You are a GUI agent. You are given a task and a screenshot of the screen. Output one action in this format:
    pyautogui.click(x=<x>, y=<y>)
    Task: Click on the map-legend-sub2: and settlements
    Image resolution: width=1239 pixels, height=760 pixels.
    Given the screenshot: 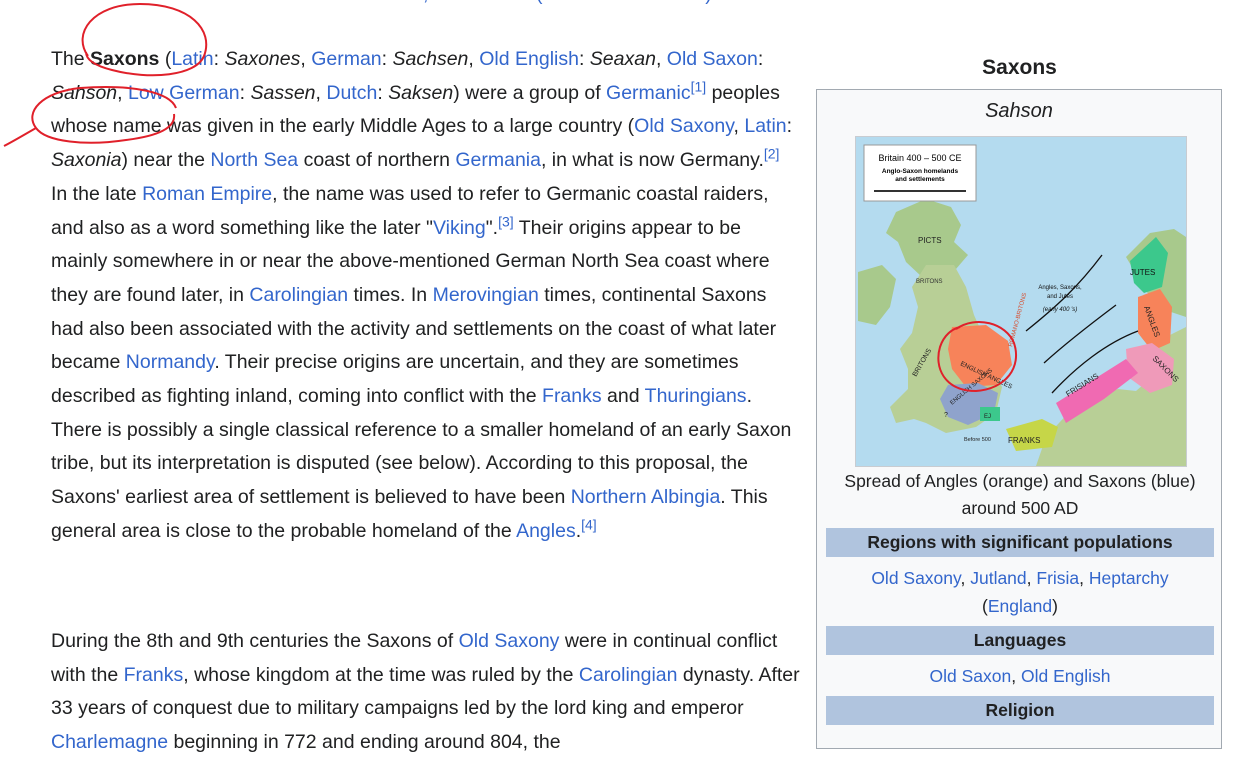 What is the action you would take?
    pyautogui.click(x=920, y=179)
    